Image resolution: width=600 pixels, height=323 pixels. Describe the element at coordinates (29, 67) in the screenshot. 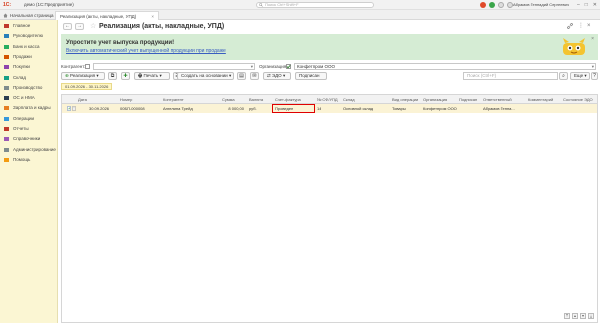

I see `sidebar-item-5: Покупки` at that location.